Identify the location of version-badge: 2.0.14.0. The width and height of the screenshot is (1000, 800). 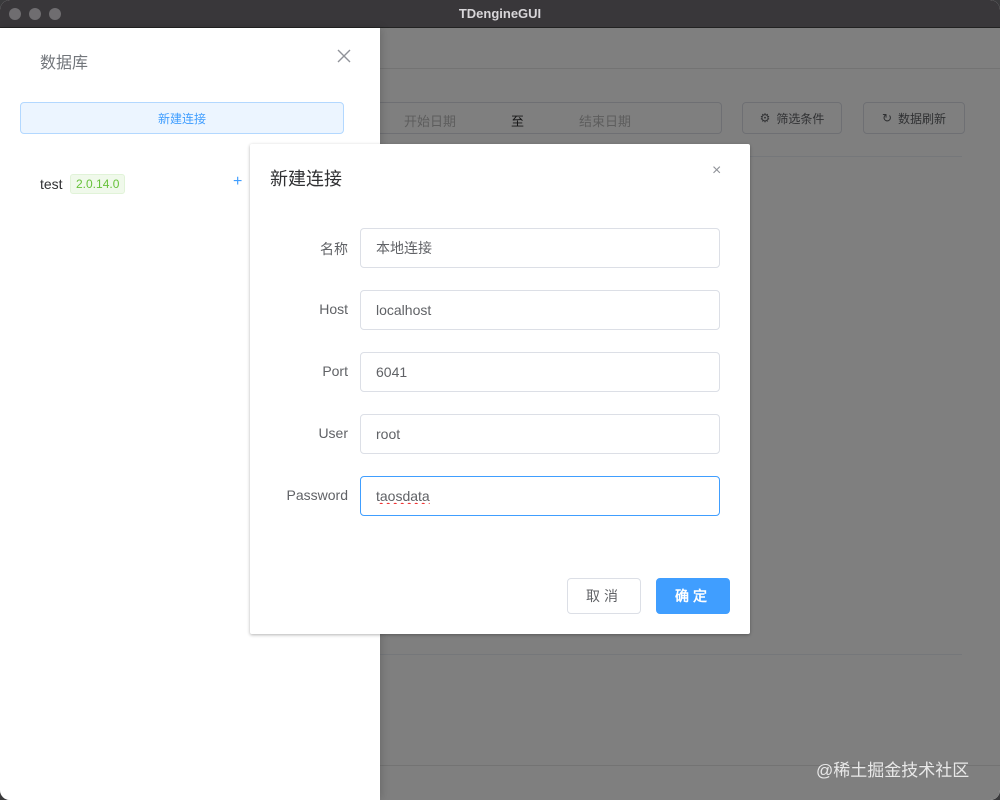
(98, 184).